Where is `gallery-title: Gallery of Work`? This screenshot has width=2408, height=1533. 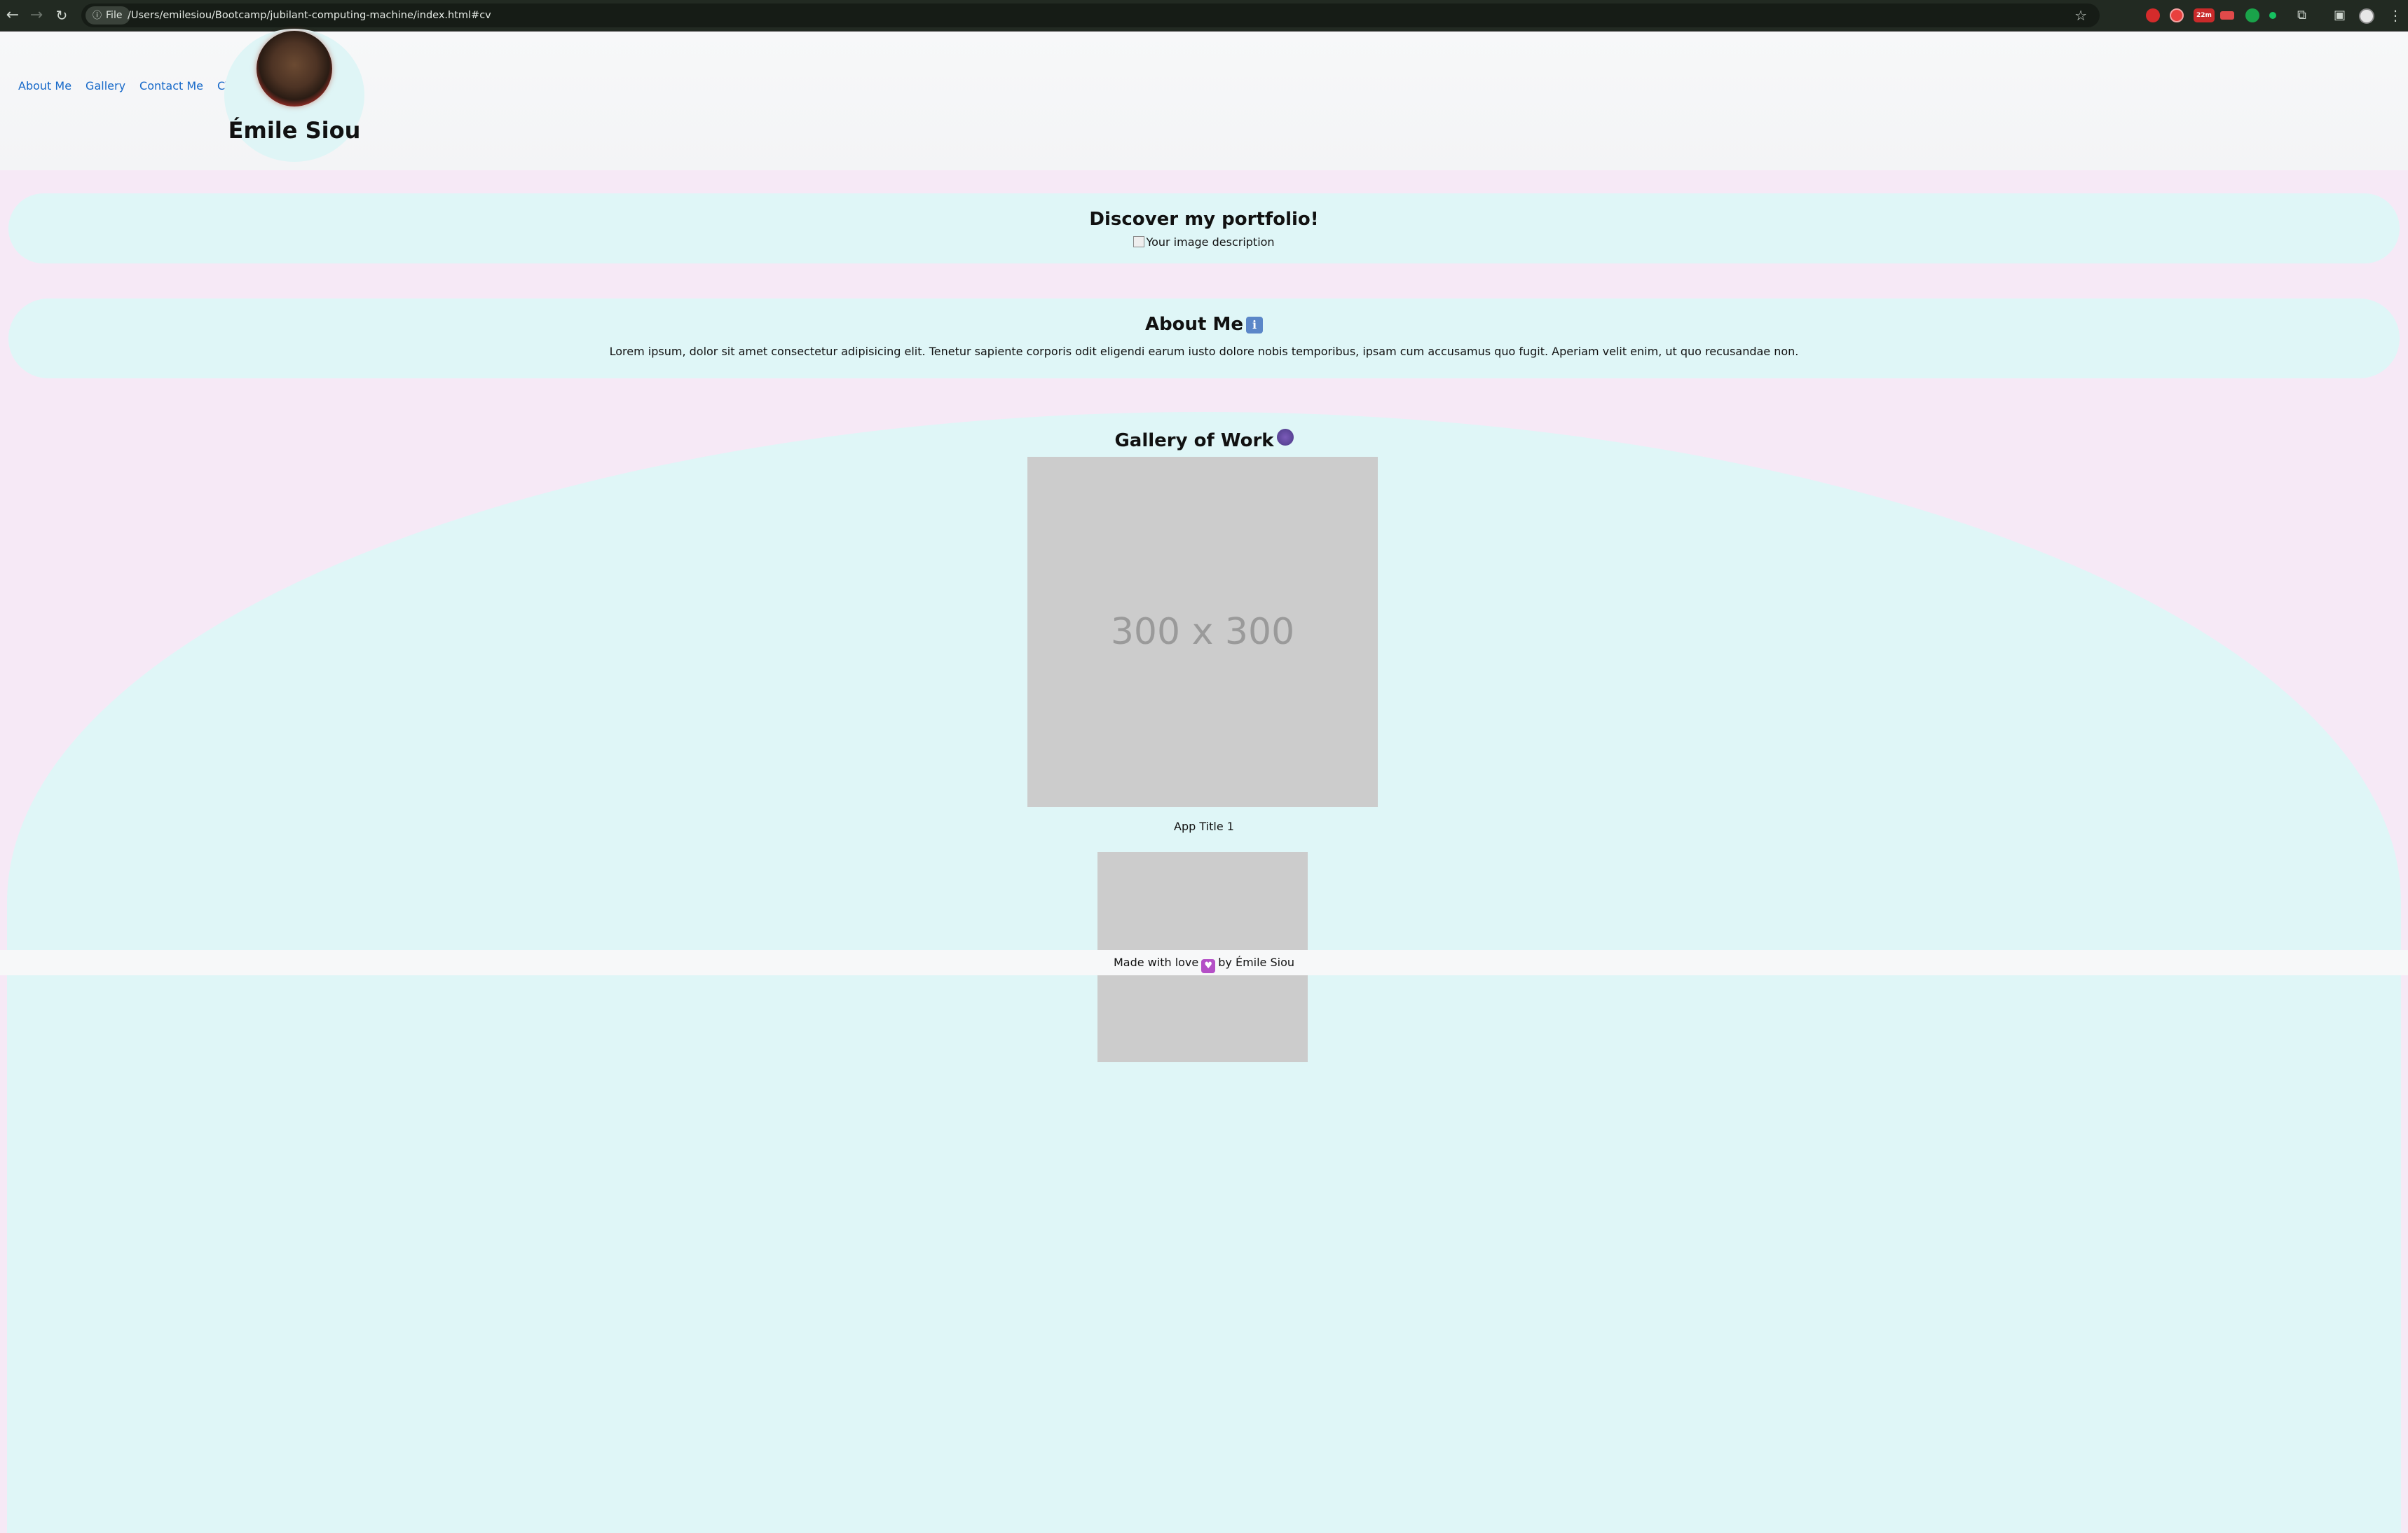 gallery-title: Gallery of Work is located at coordinates (1204, 440).